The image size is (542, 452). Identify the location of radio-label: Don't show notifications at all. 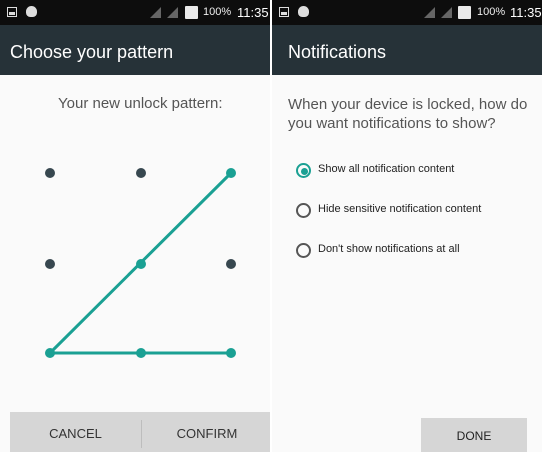
(389, 249).